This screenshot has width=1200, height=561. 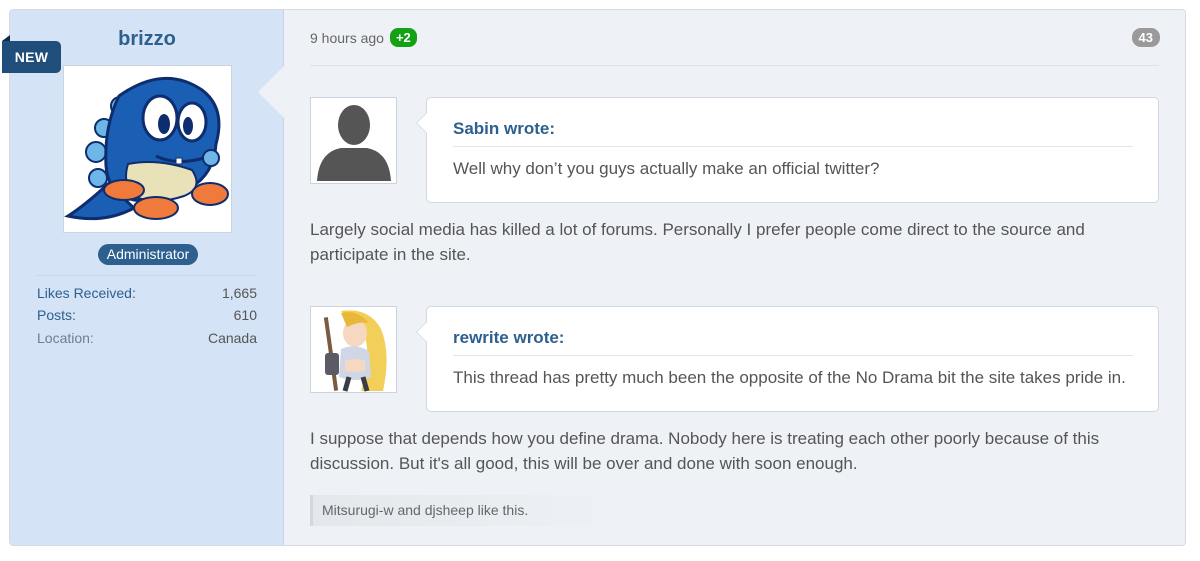 I want to click on stat-location: Location: Canada, so click(x=147, y=338).